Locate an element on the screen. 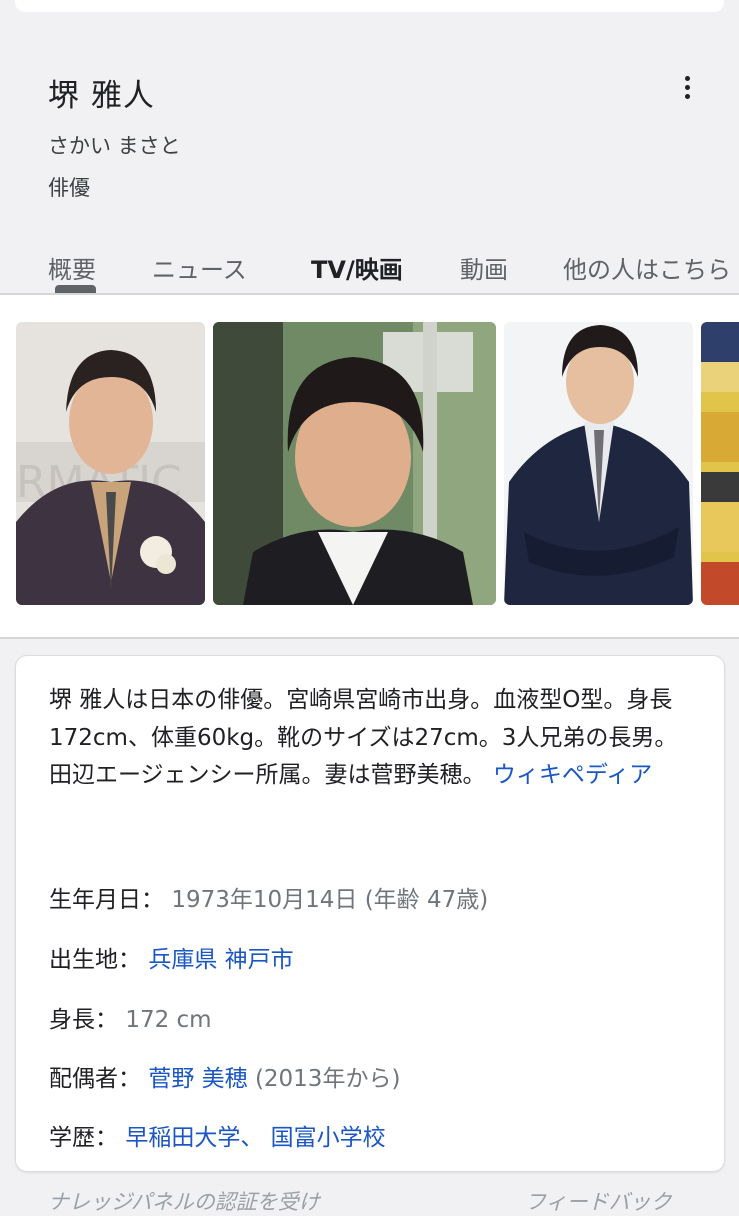 Image resolution: width=739 pixels, height=1216 pixels. tab-people-also-search: 他の人はこちら is located at coordinates (647, 267).